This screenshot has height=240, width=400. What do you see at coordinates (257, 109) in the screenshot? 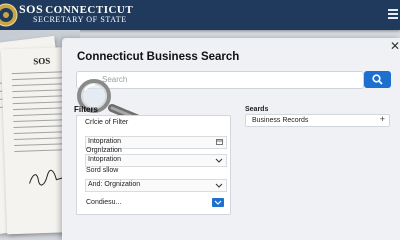
I see `searches-heading: Seards` at bounding box center [257, 109].